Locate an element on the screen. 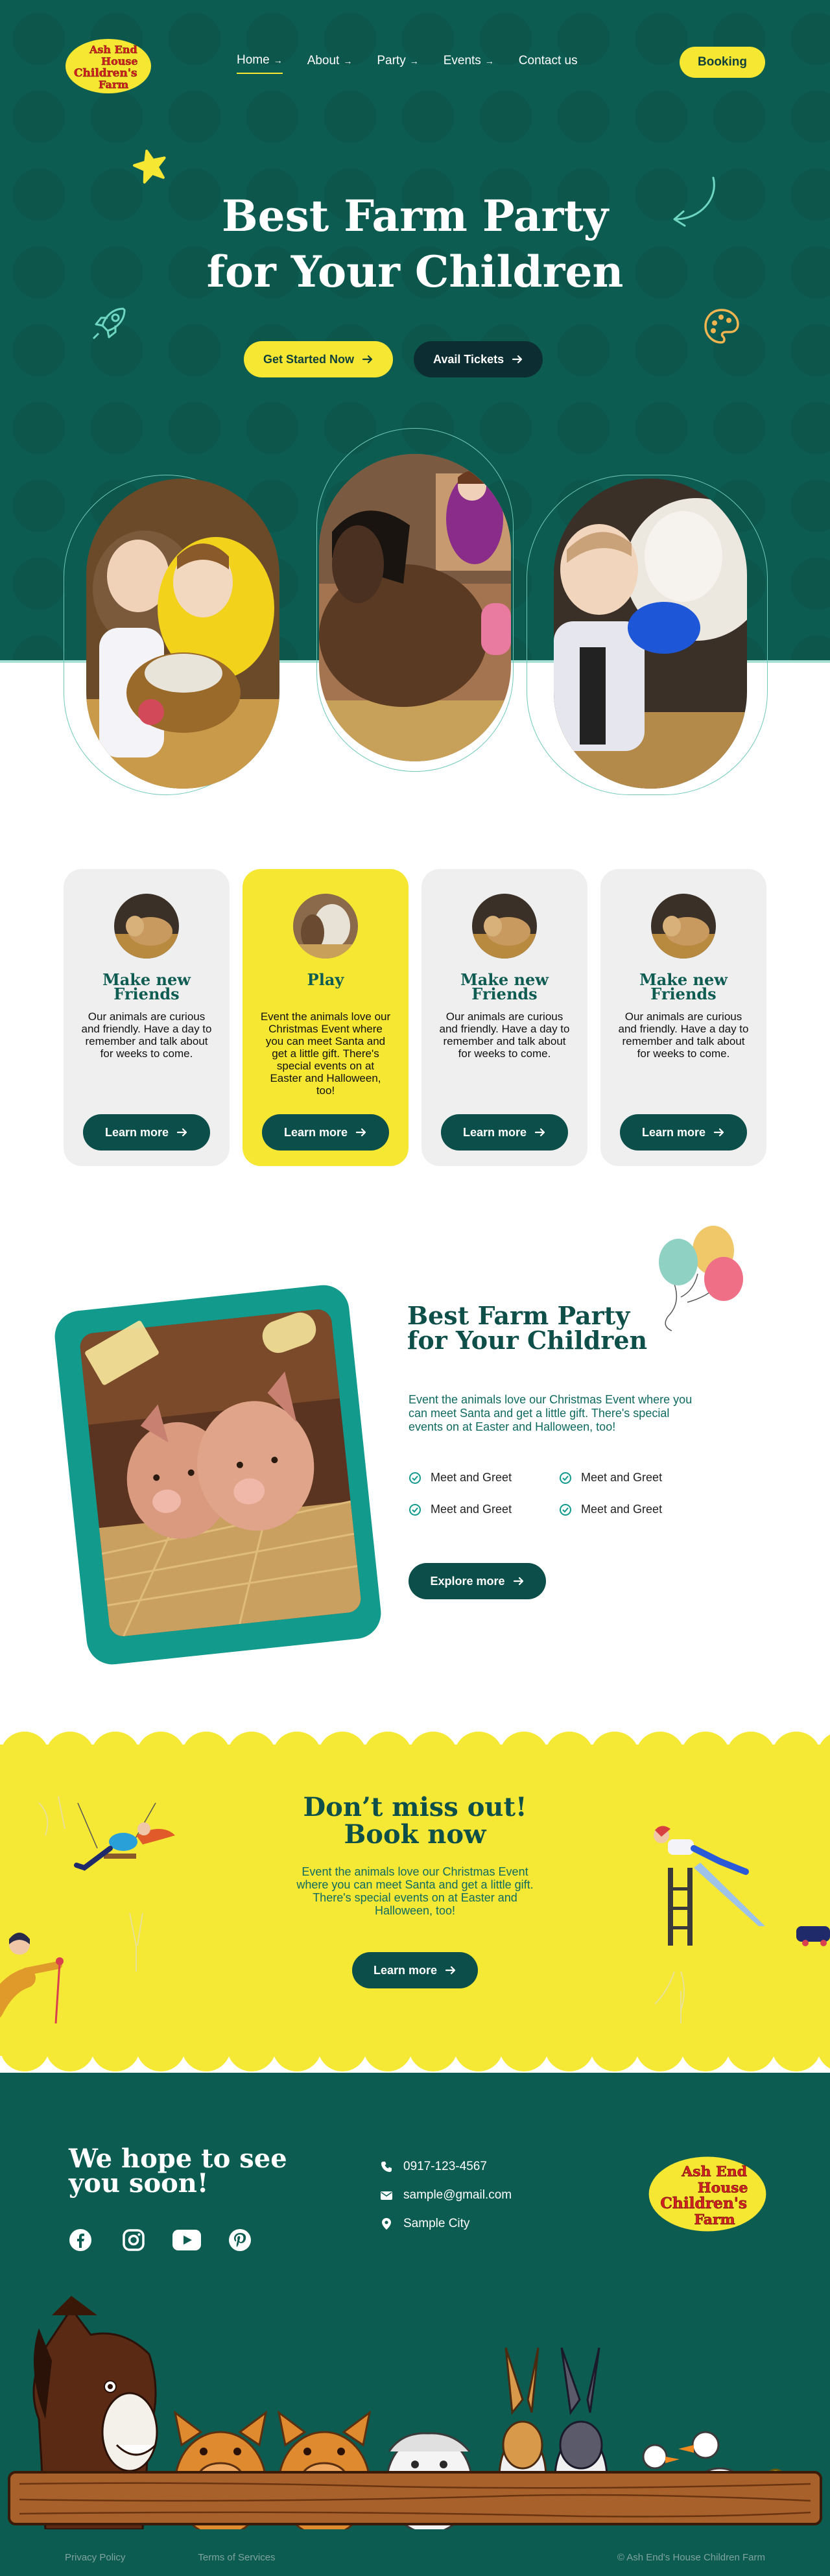 This screenshot has width=830, height=2576. svg-text: Farm is located at coordinates (114, 84).